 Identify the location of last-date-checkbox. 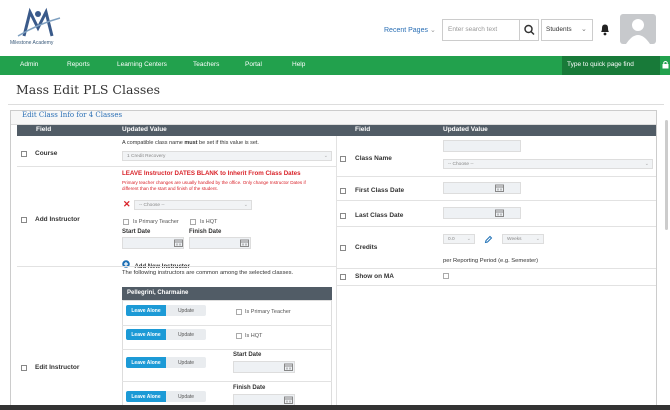
(343, 216).